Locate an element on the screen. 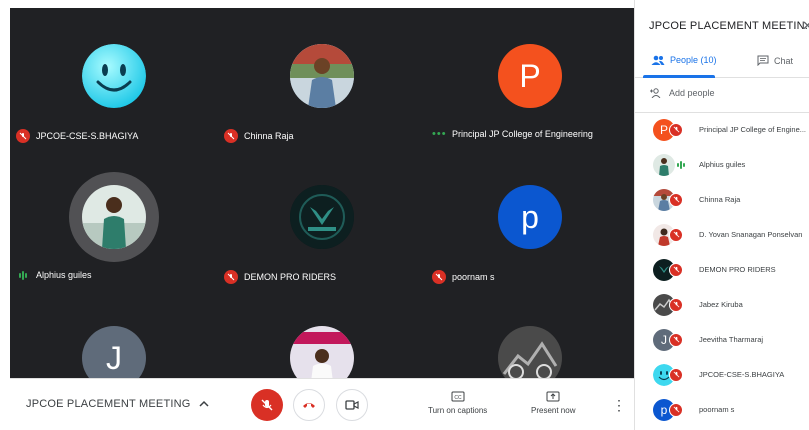 The image size is (809, 430). participant-name: D. Yovan Snanagan Ponselvan is located at coordinates (751, 234).